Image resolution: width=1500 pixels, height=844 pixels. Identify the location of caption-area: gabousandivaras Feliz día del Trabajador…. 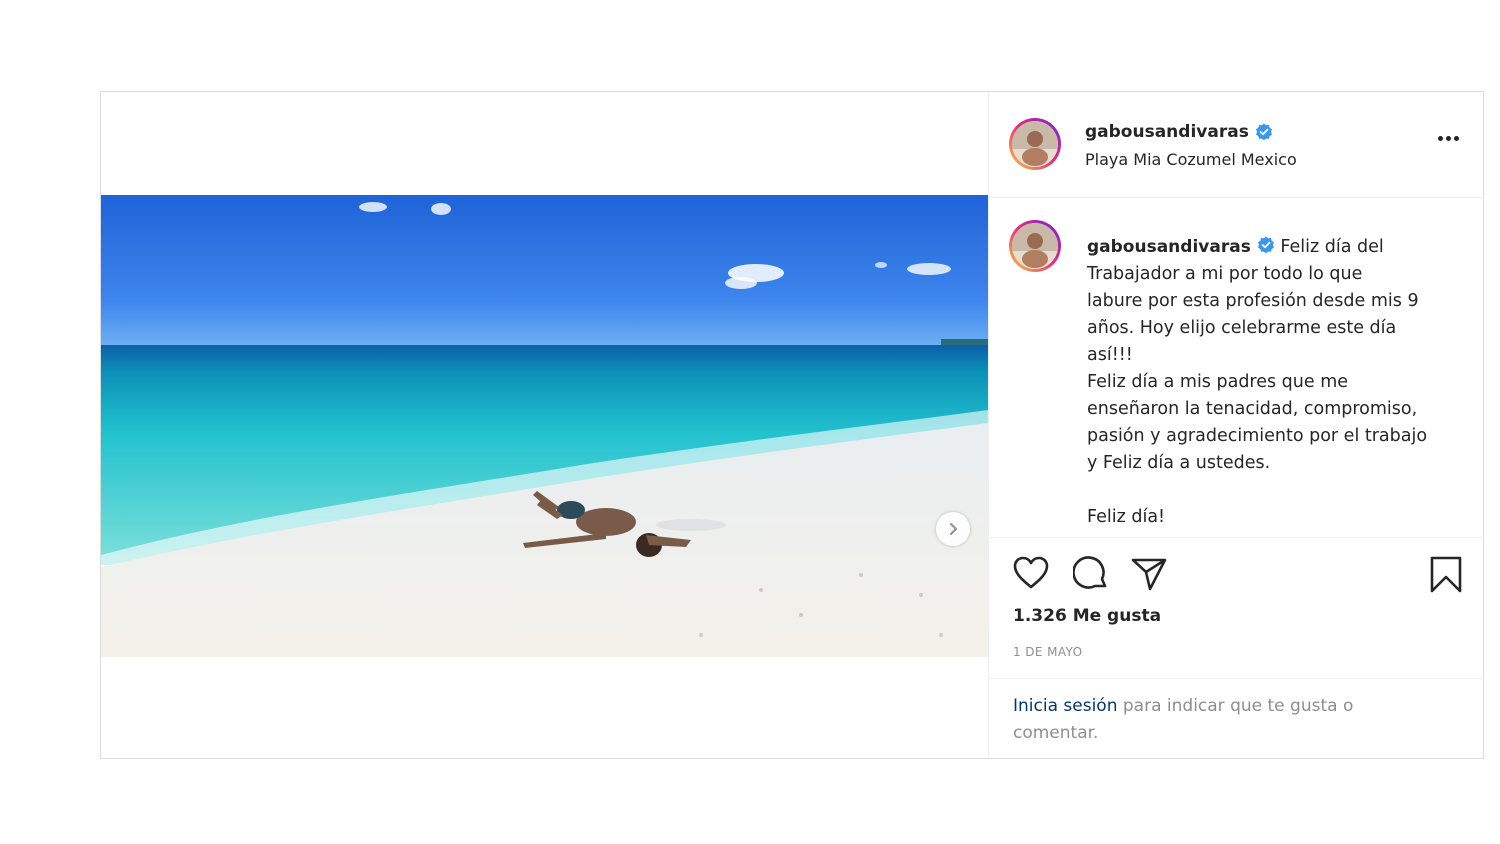
(1236, 368).